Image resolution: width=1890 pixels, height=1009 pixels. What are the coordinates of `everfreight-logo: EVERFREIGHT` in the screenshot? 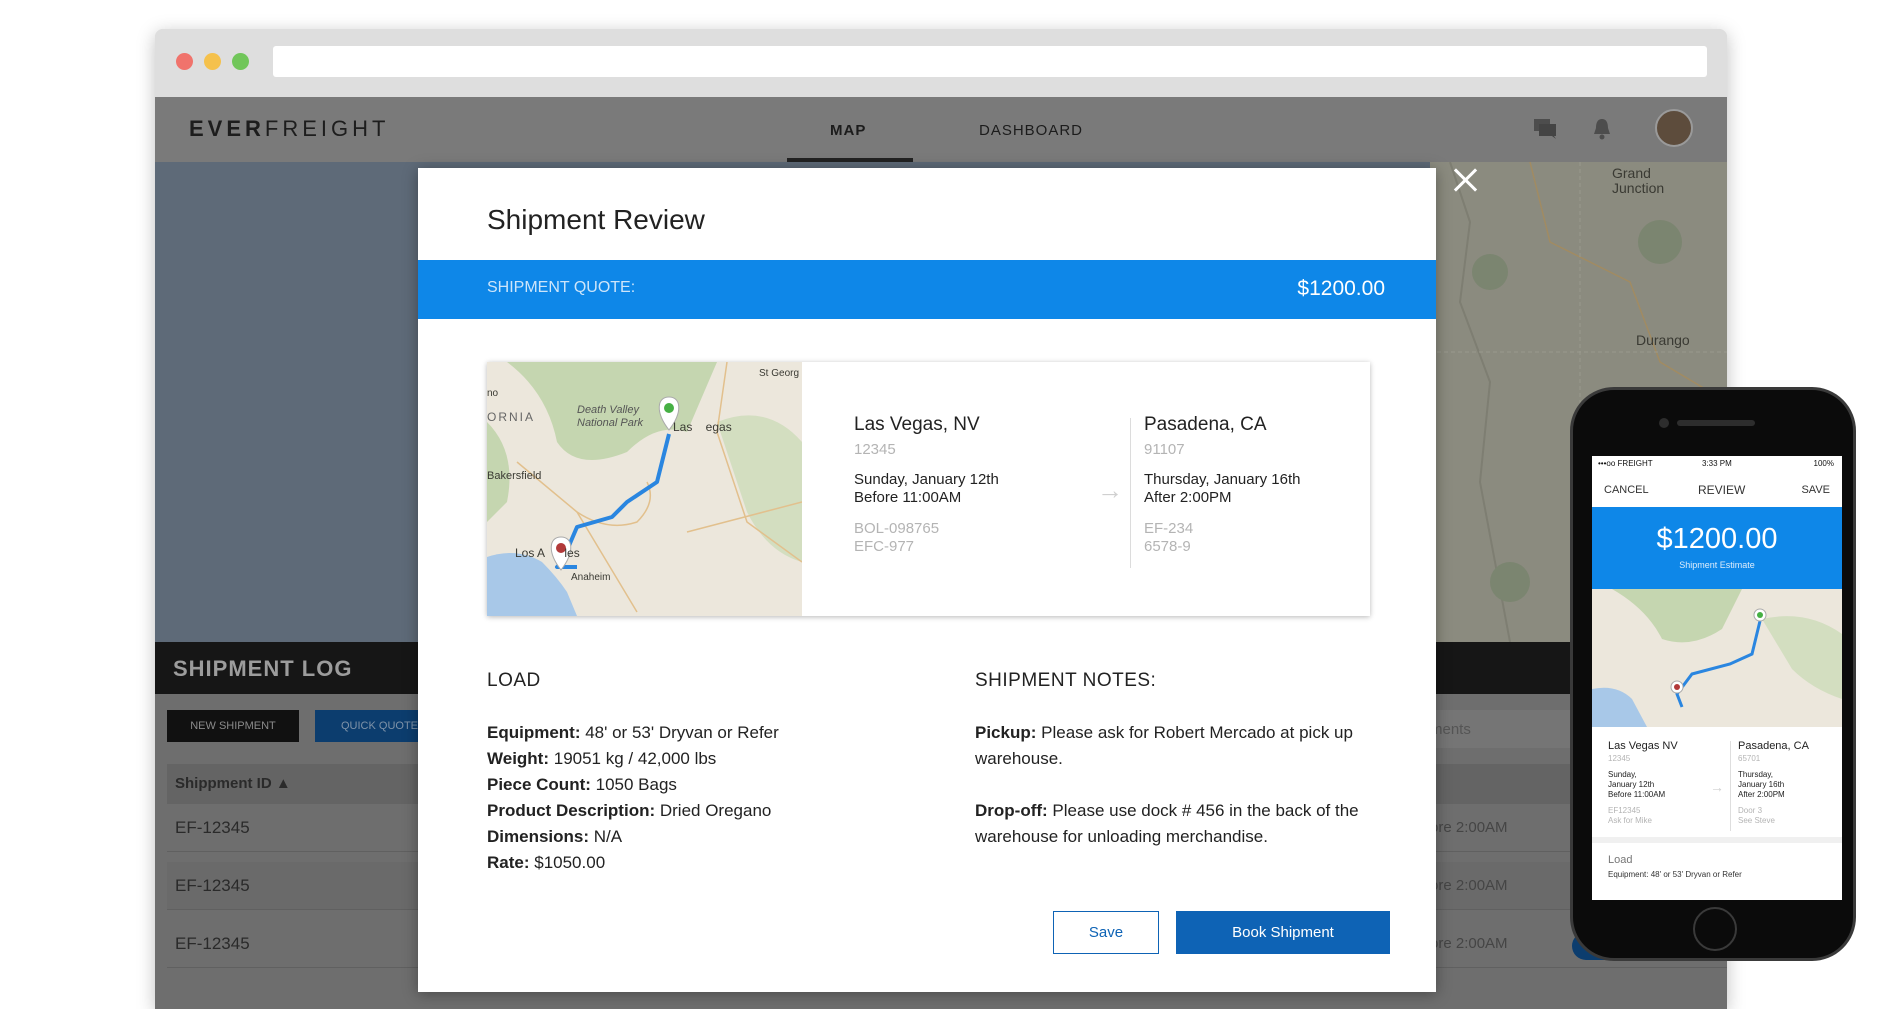 It's located at (289, 129).